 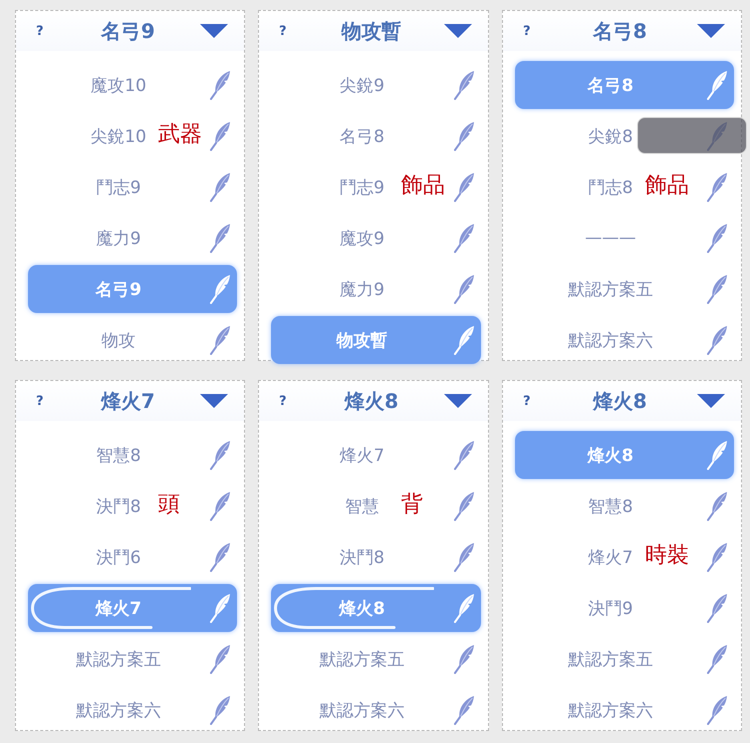 What do you see at coordinates (372, 31) in the screenshot?
I see `dropdown-title: 物攻暫` at bounding box center [372, 31].